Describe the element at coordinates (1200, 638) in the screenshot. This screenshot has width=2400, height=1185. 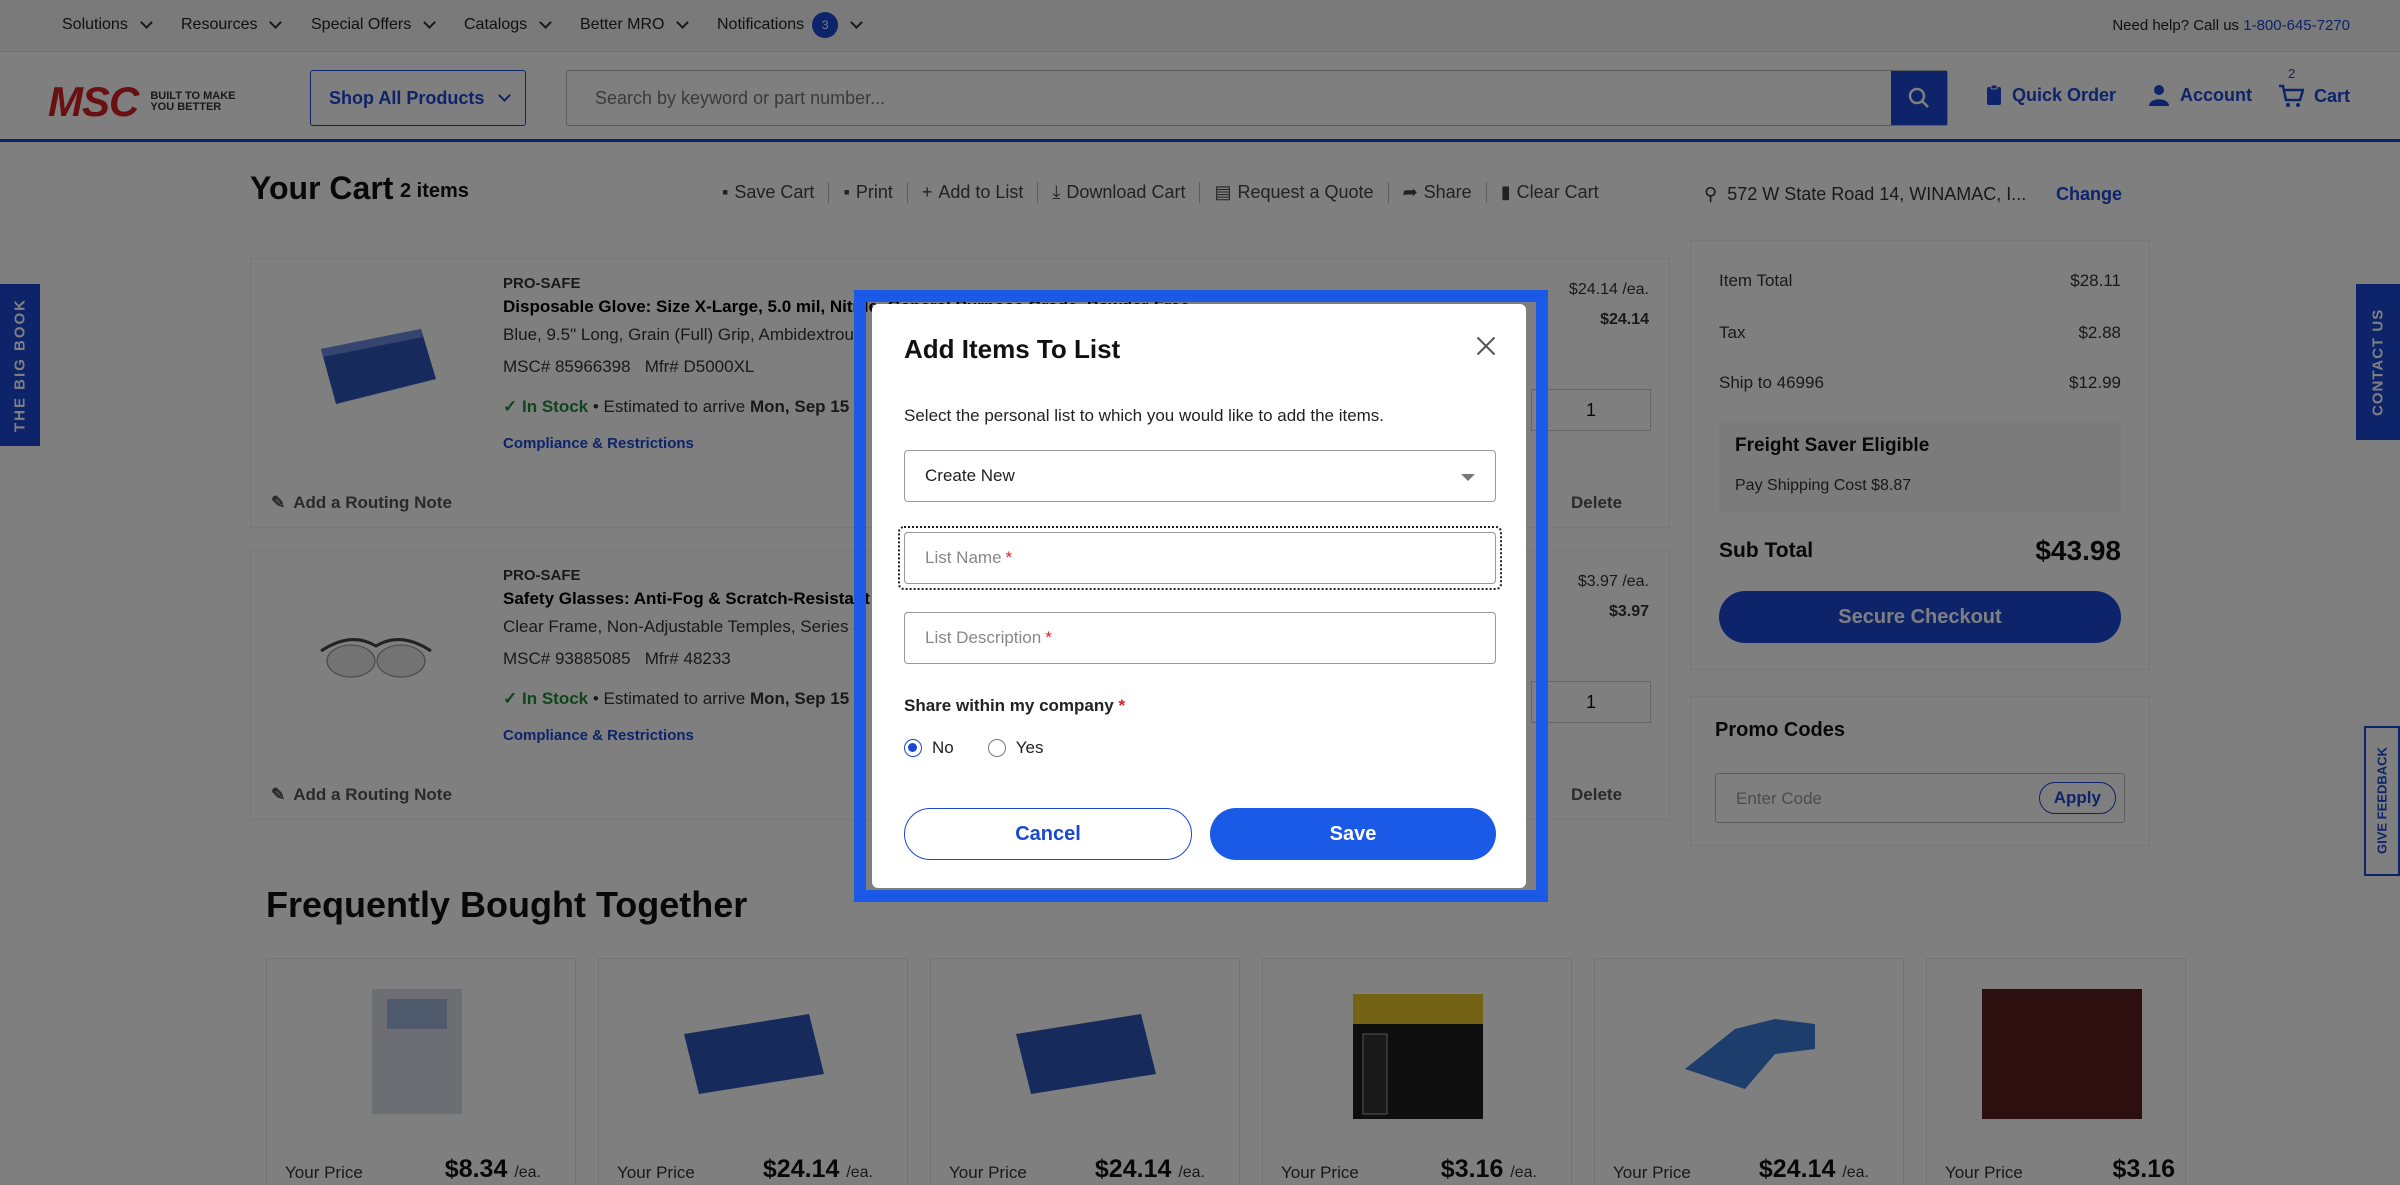
I see `list-description-input: List Description *` at that location.